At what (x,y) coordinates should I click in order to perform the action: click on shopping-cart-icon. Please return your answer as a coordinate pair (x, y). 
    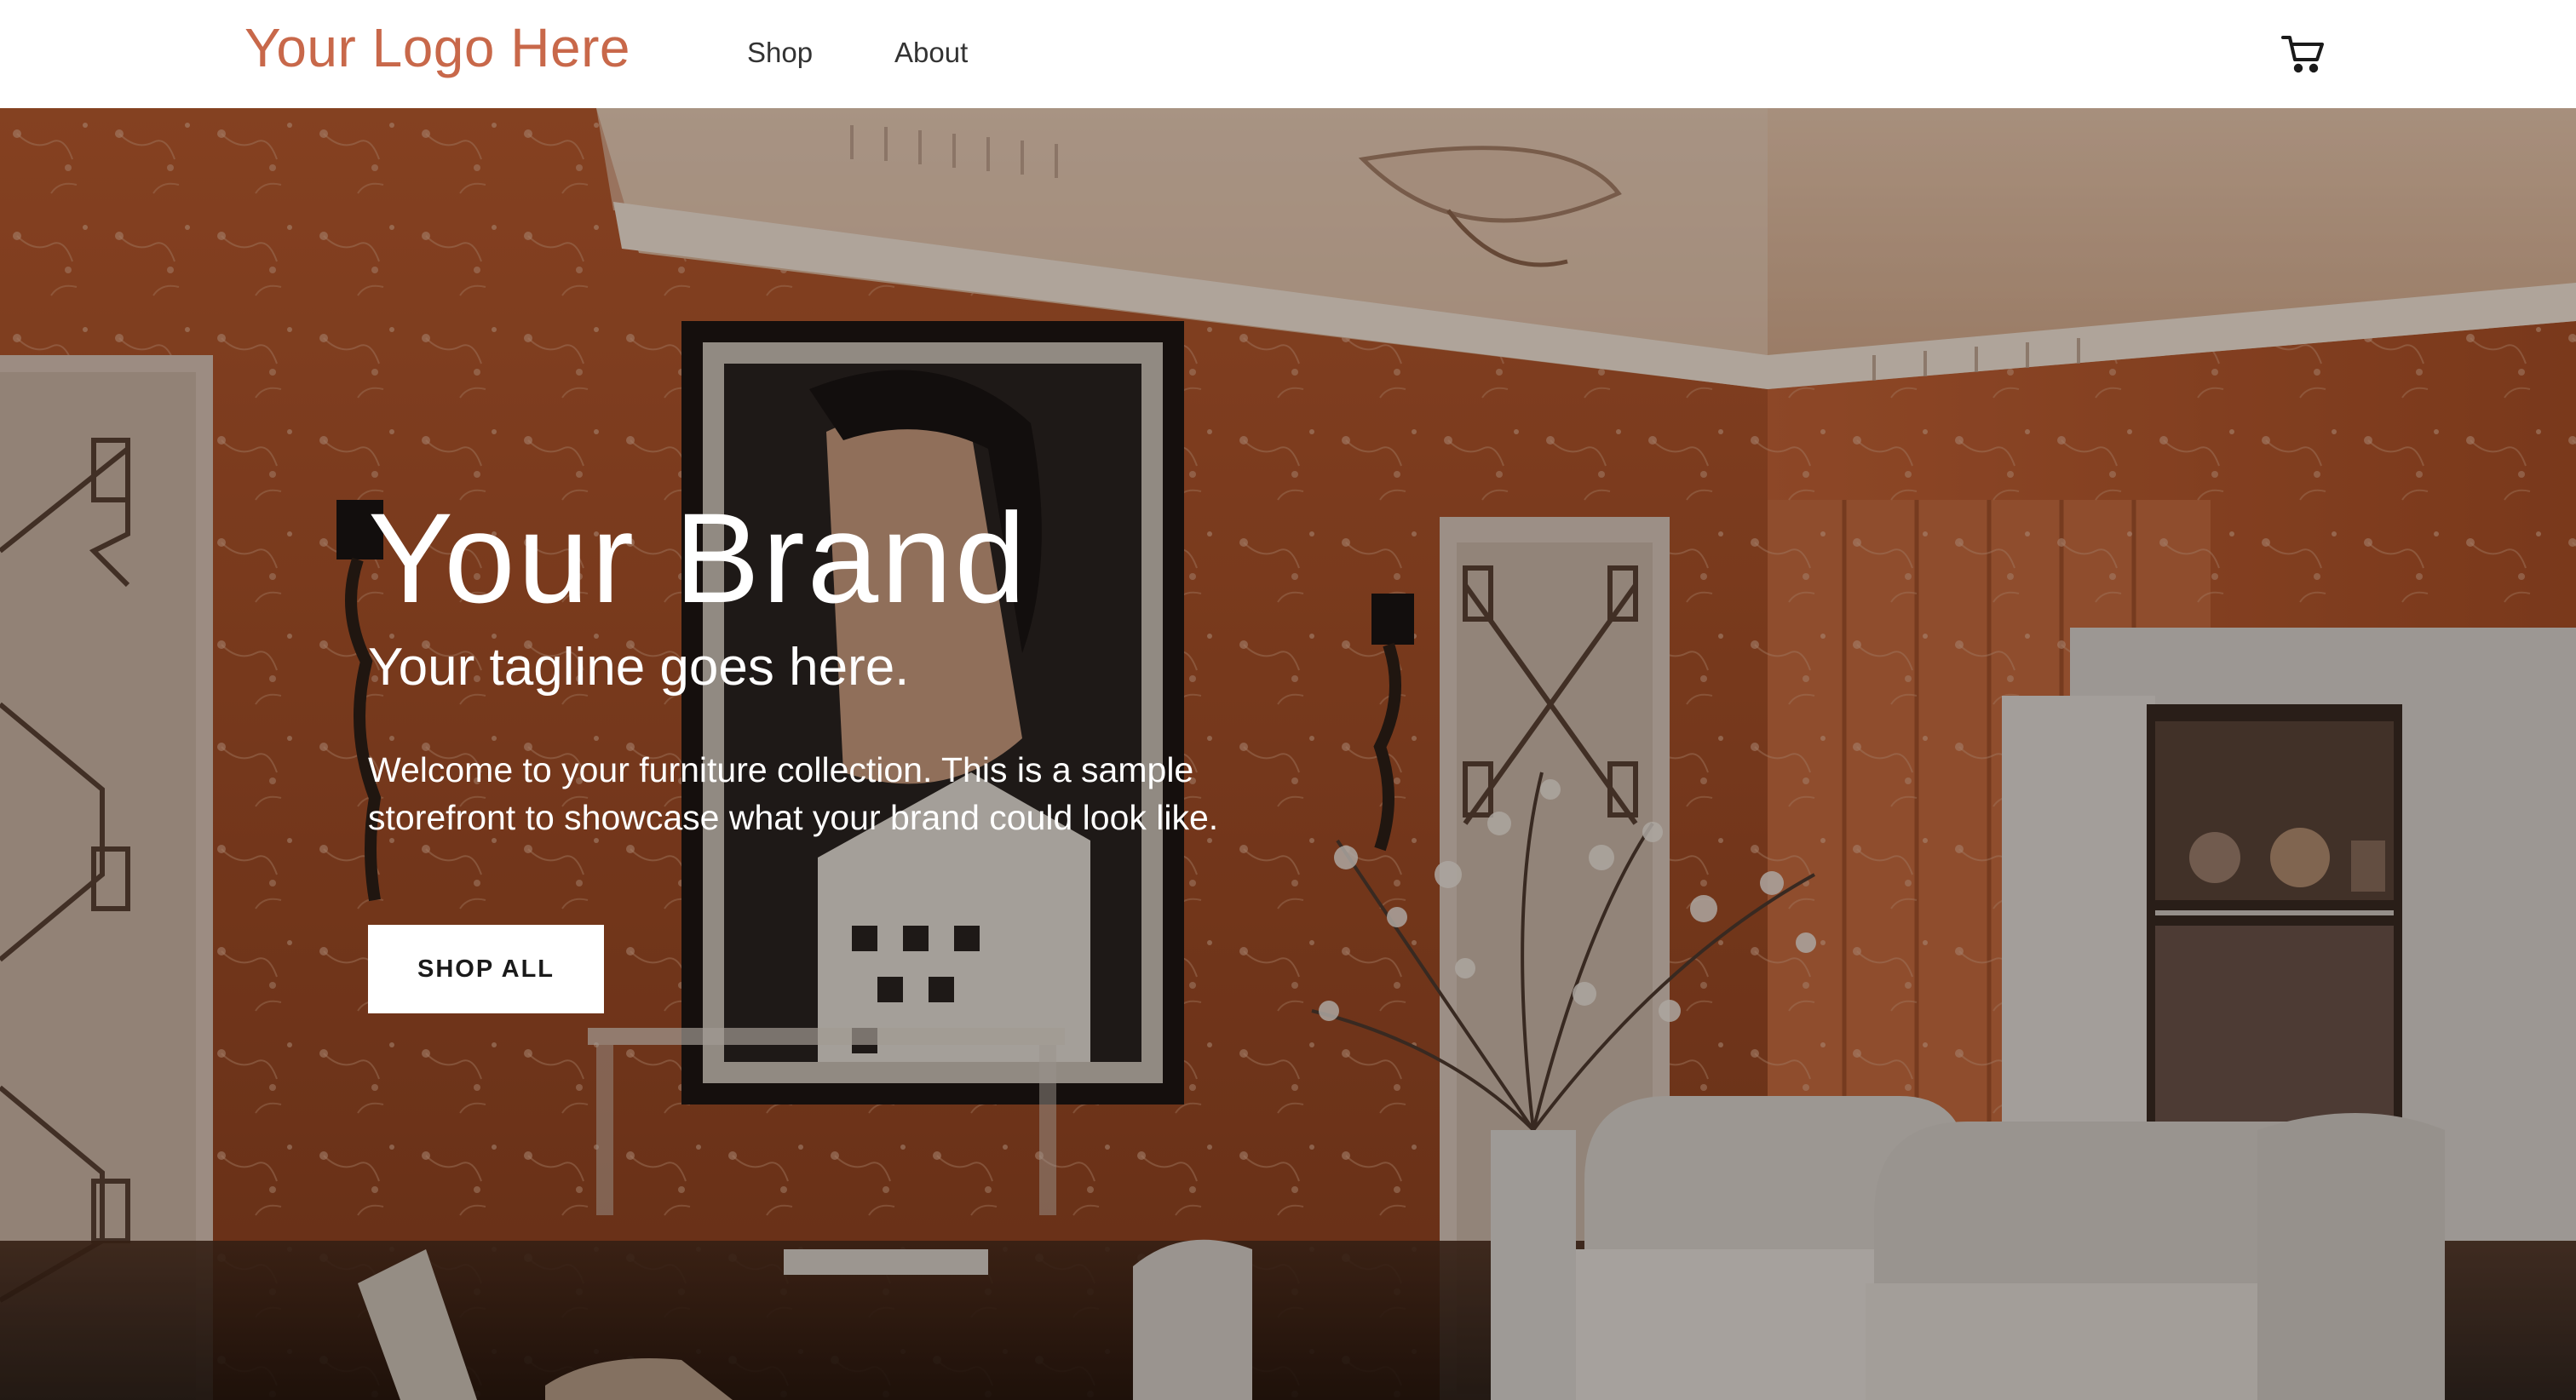
    Looking at the image, I should click on (2303, 54).